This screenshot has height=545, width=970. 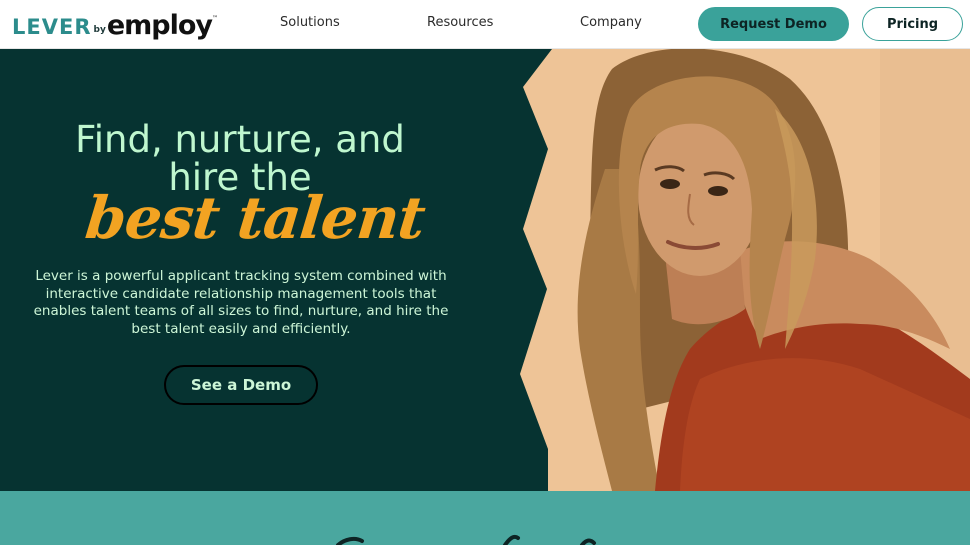 What do you see at coordinates (240, 139) in the screenshot?
I see `headline-line-1: Find, nurture, and` at bounding box center [240, 139].